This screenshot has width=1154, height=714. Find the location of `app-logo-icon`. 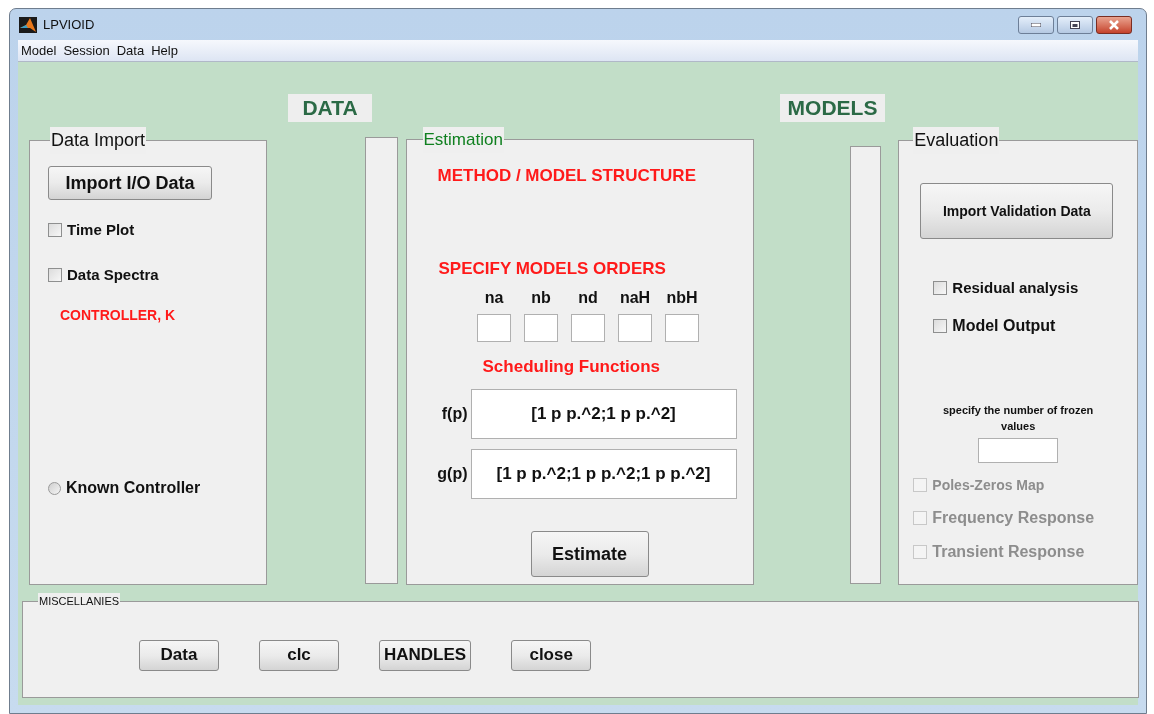

app-logo-icon is located at coordinates (28, 24).